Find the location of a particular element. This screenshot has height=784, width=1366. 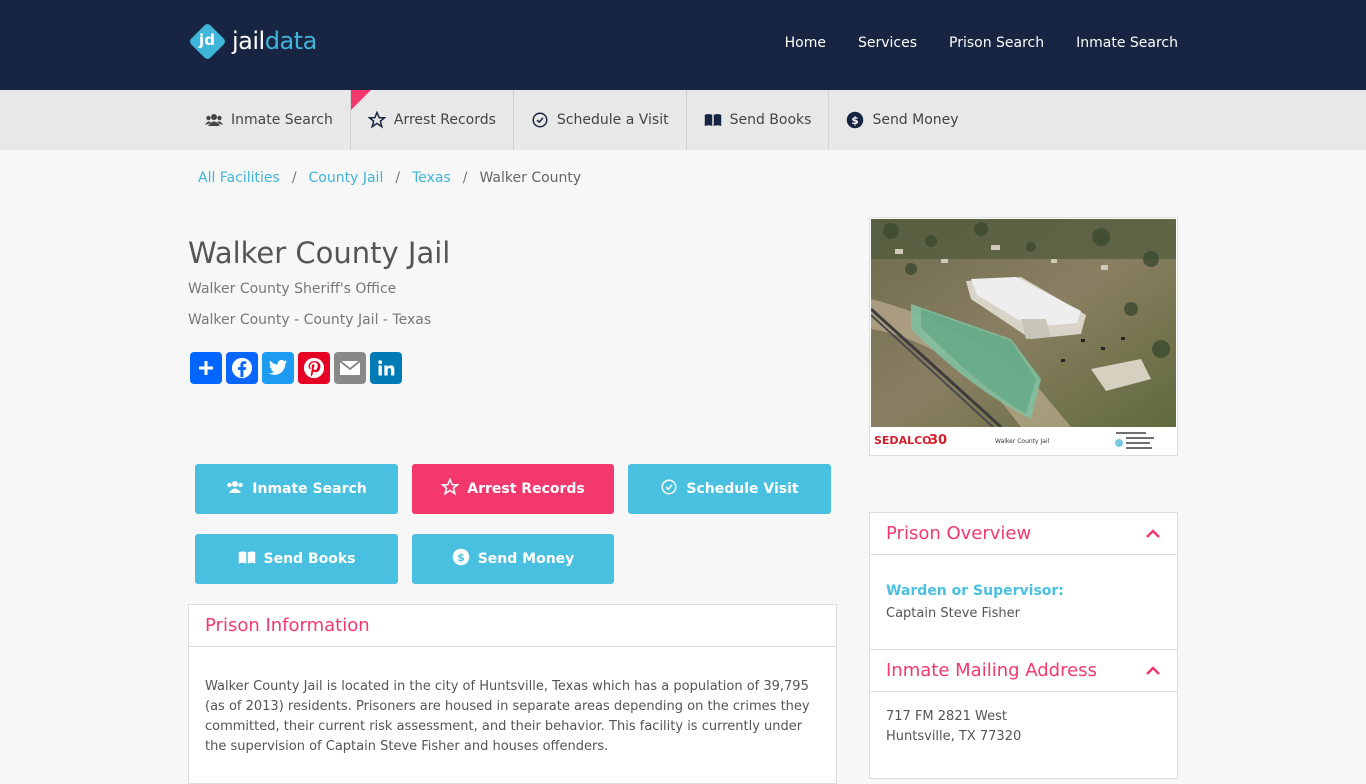

page-title: Walker County Jail is located at coordinates (319, 253).